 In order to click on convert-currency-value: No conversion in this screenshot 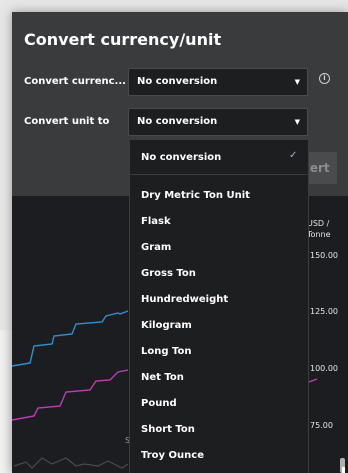, I will do `click(177, 81)`.